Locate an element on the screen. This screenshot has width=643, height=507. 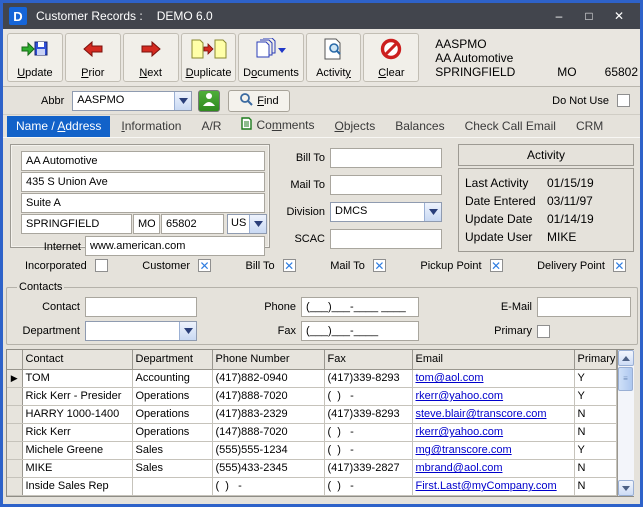
cell-email-link: tom@aol.com is located at coordinates (493, 378).